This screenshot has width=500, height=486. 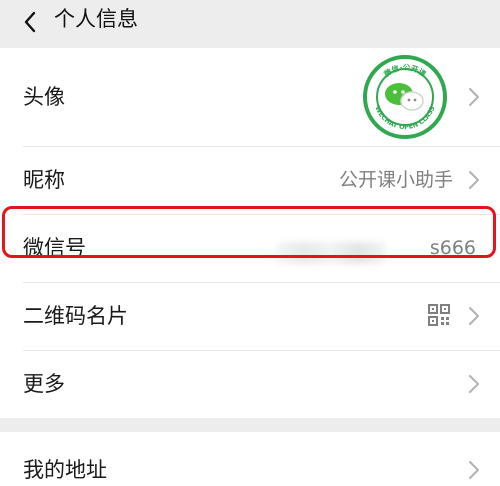 I want to click on avatar: 微信·公开课 WECHAT OPEN CLASS, so click(x=405, y=97).